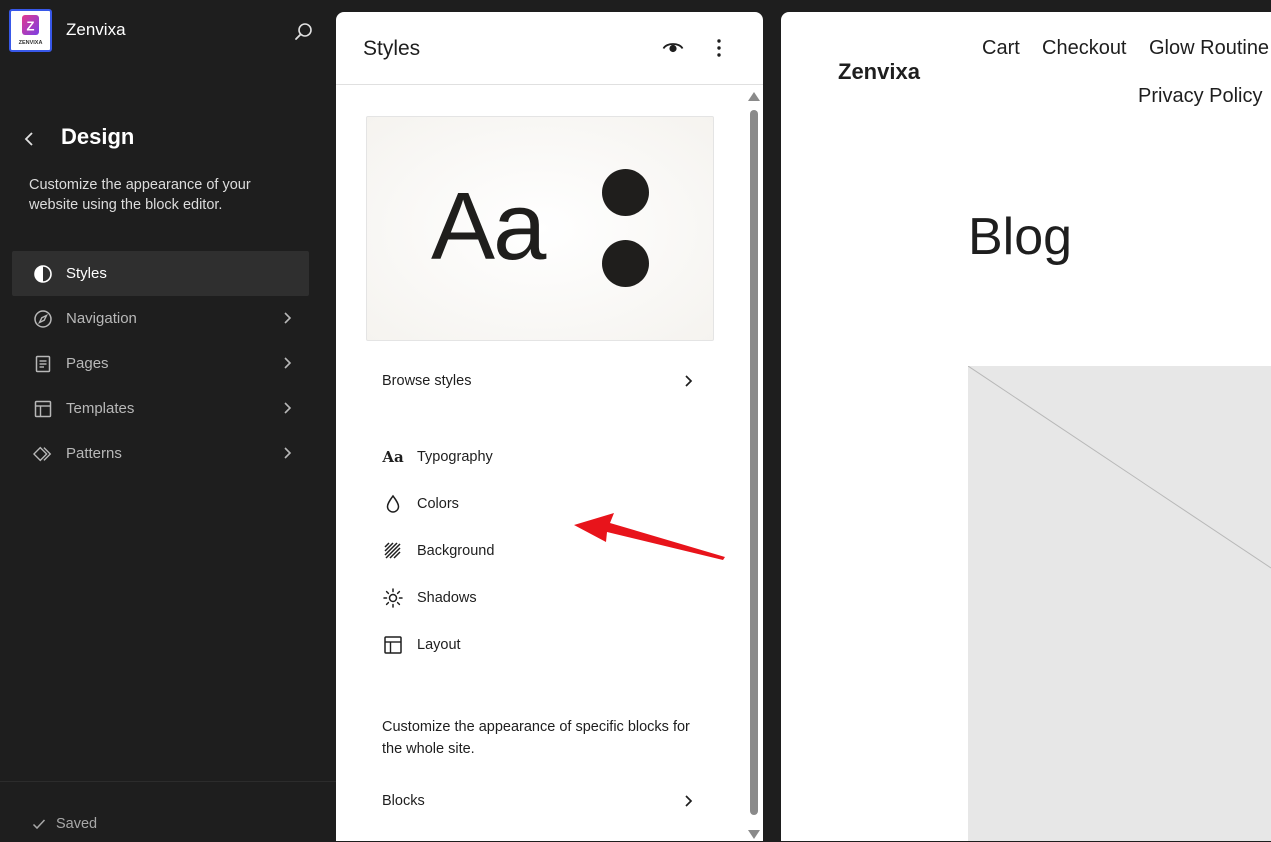  What do you see at coordinates (447, 597) in the screenshot?
I see `menu-item-label: Shadows` at bounding box center [447, 597].